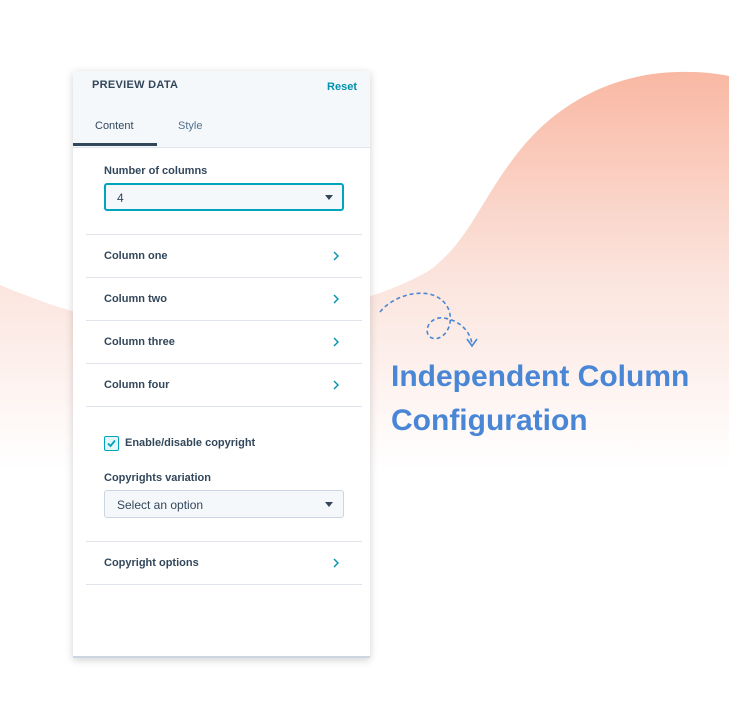  I want to click on headline-line-2: Configuration, so click(489, 420).